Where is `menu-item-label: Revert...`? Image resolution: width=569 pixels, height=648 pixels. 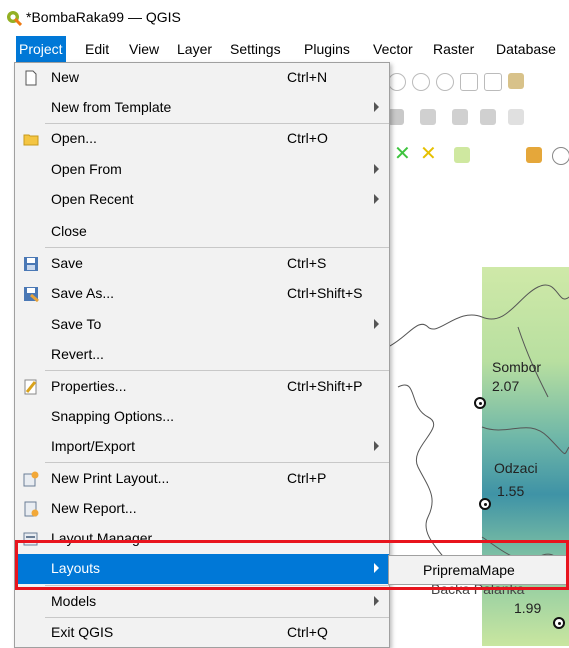
menu-item-label: Revert... is located at coordinates (77, 354).